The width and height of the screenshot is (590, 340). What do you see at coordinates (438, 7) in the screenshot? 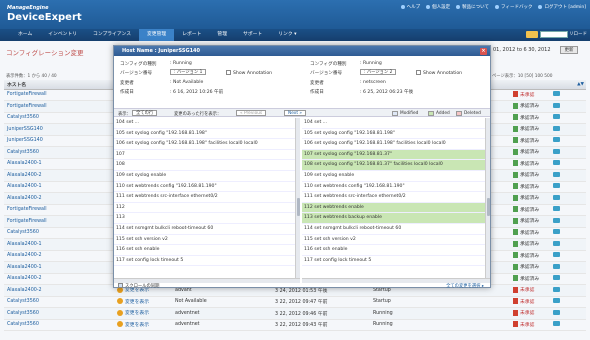
I see `settings-link: 個人設定` at bounding box center [438, 7].